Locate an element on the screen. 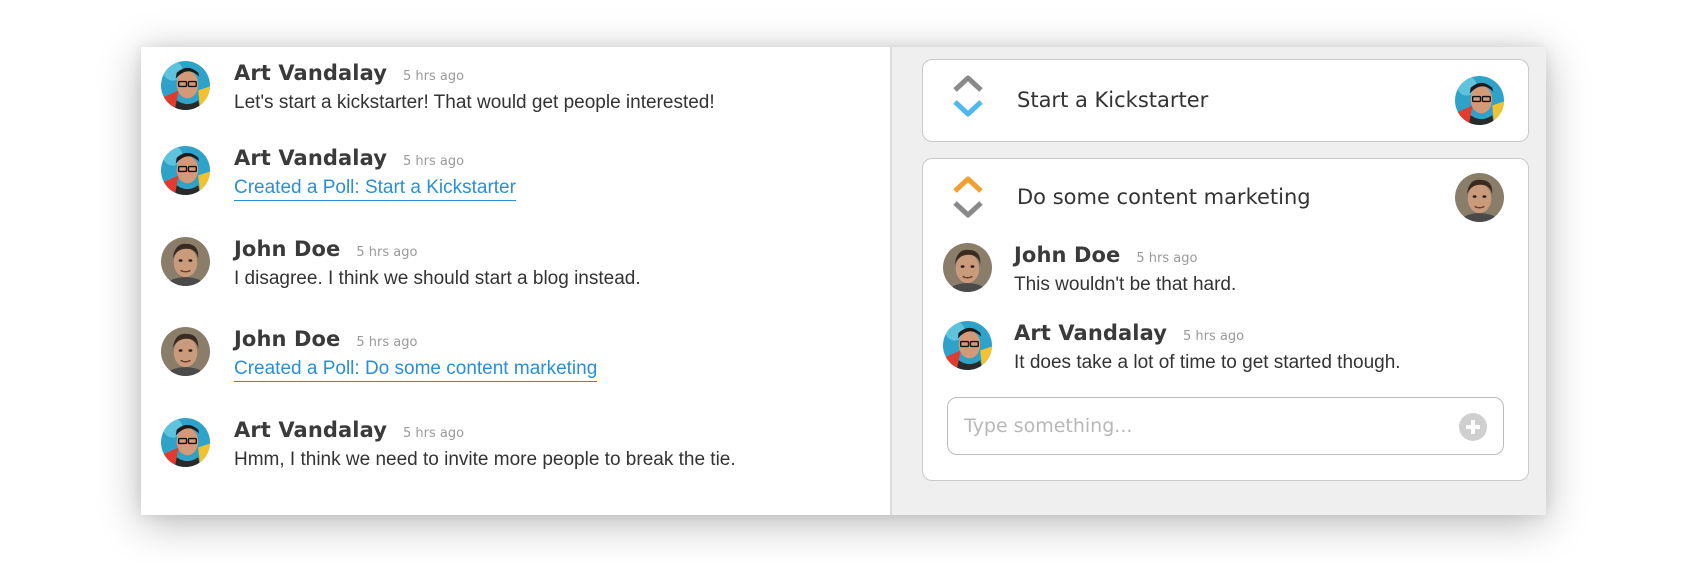  poll-title: Do some content marketing is located at coordinates (1164, 197).